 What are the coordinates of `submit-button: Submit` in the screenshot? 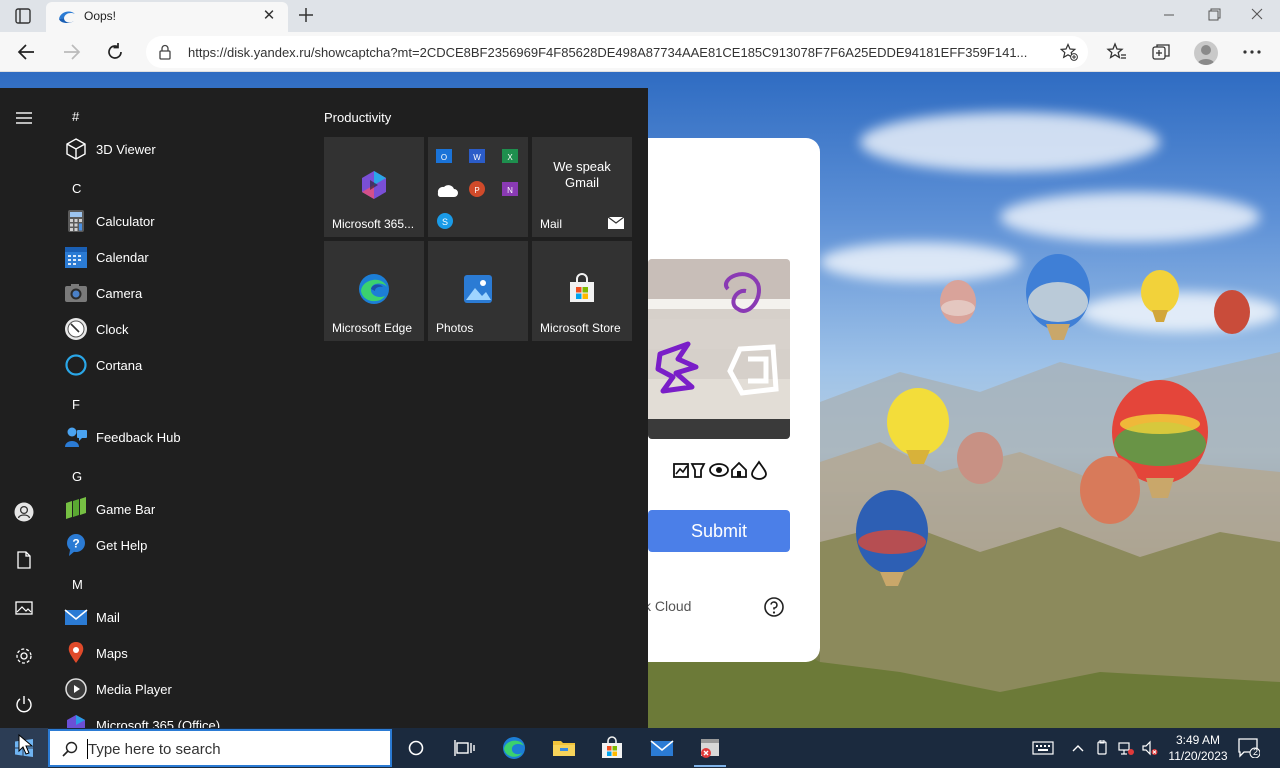 It's located at (719, 531).